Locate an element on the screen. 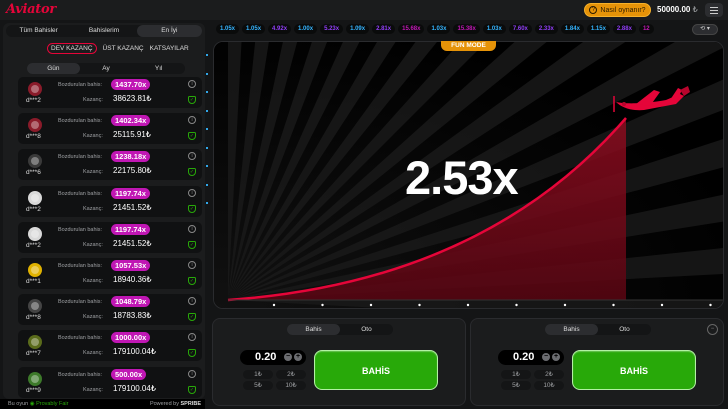 The image size is (728, 409). subtab-multipliers: KATSAYILAR is located at coordinates (169, 49).